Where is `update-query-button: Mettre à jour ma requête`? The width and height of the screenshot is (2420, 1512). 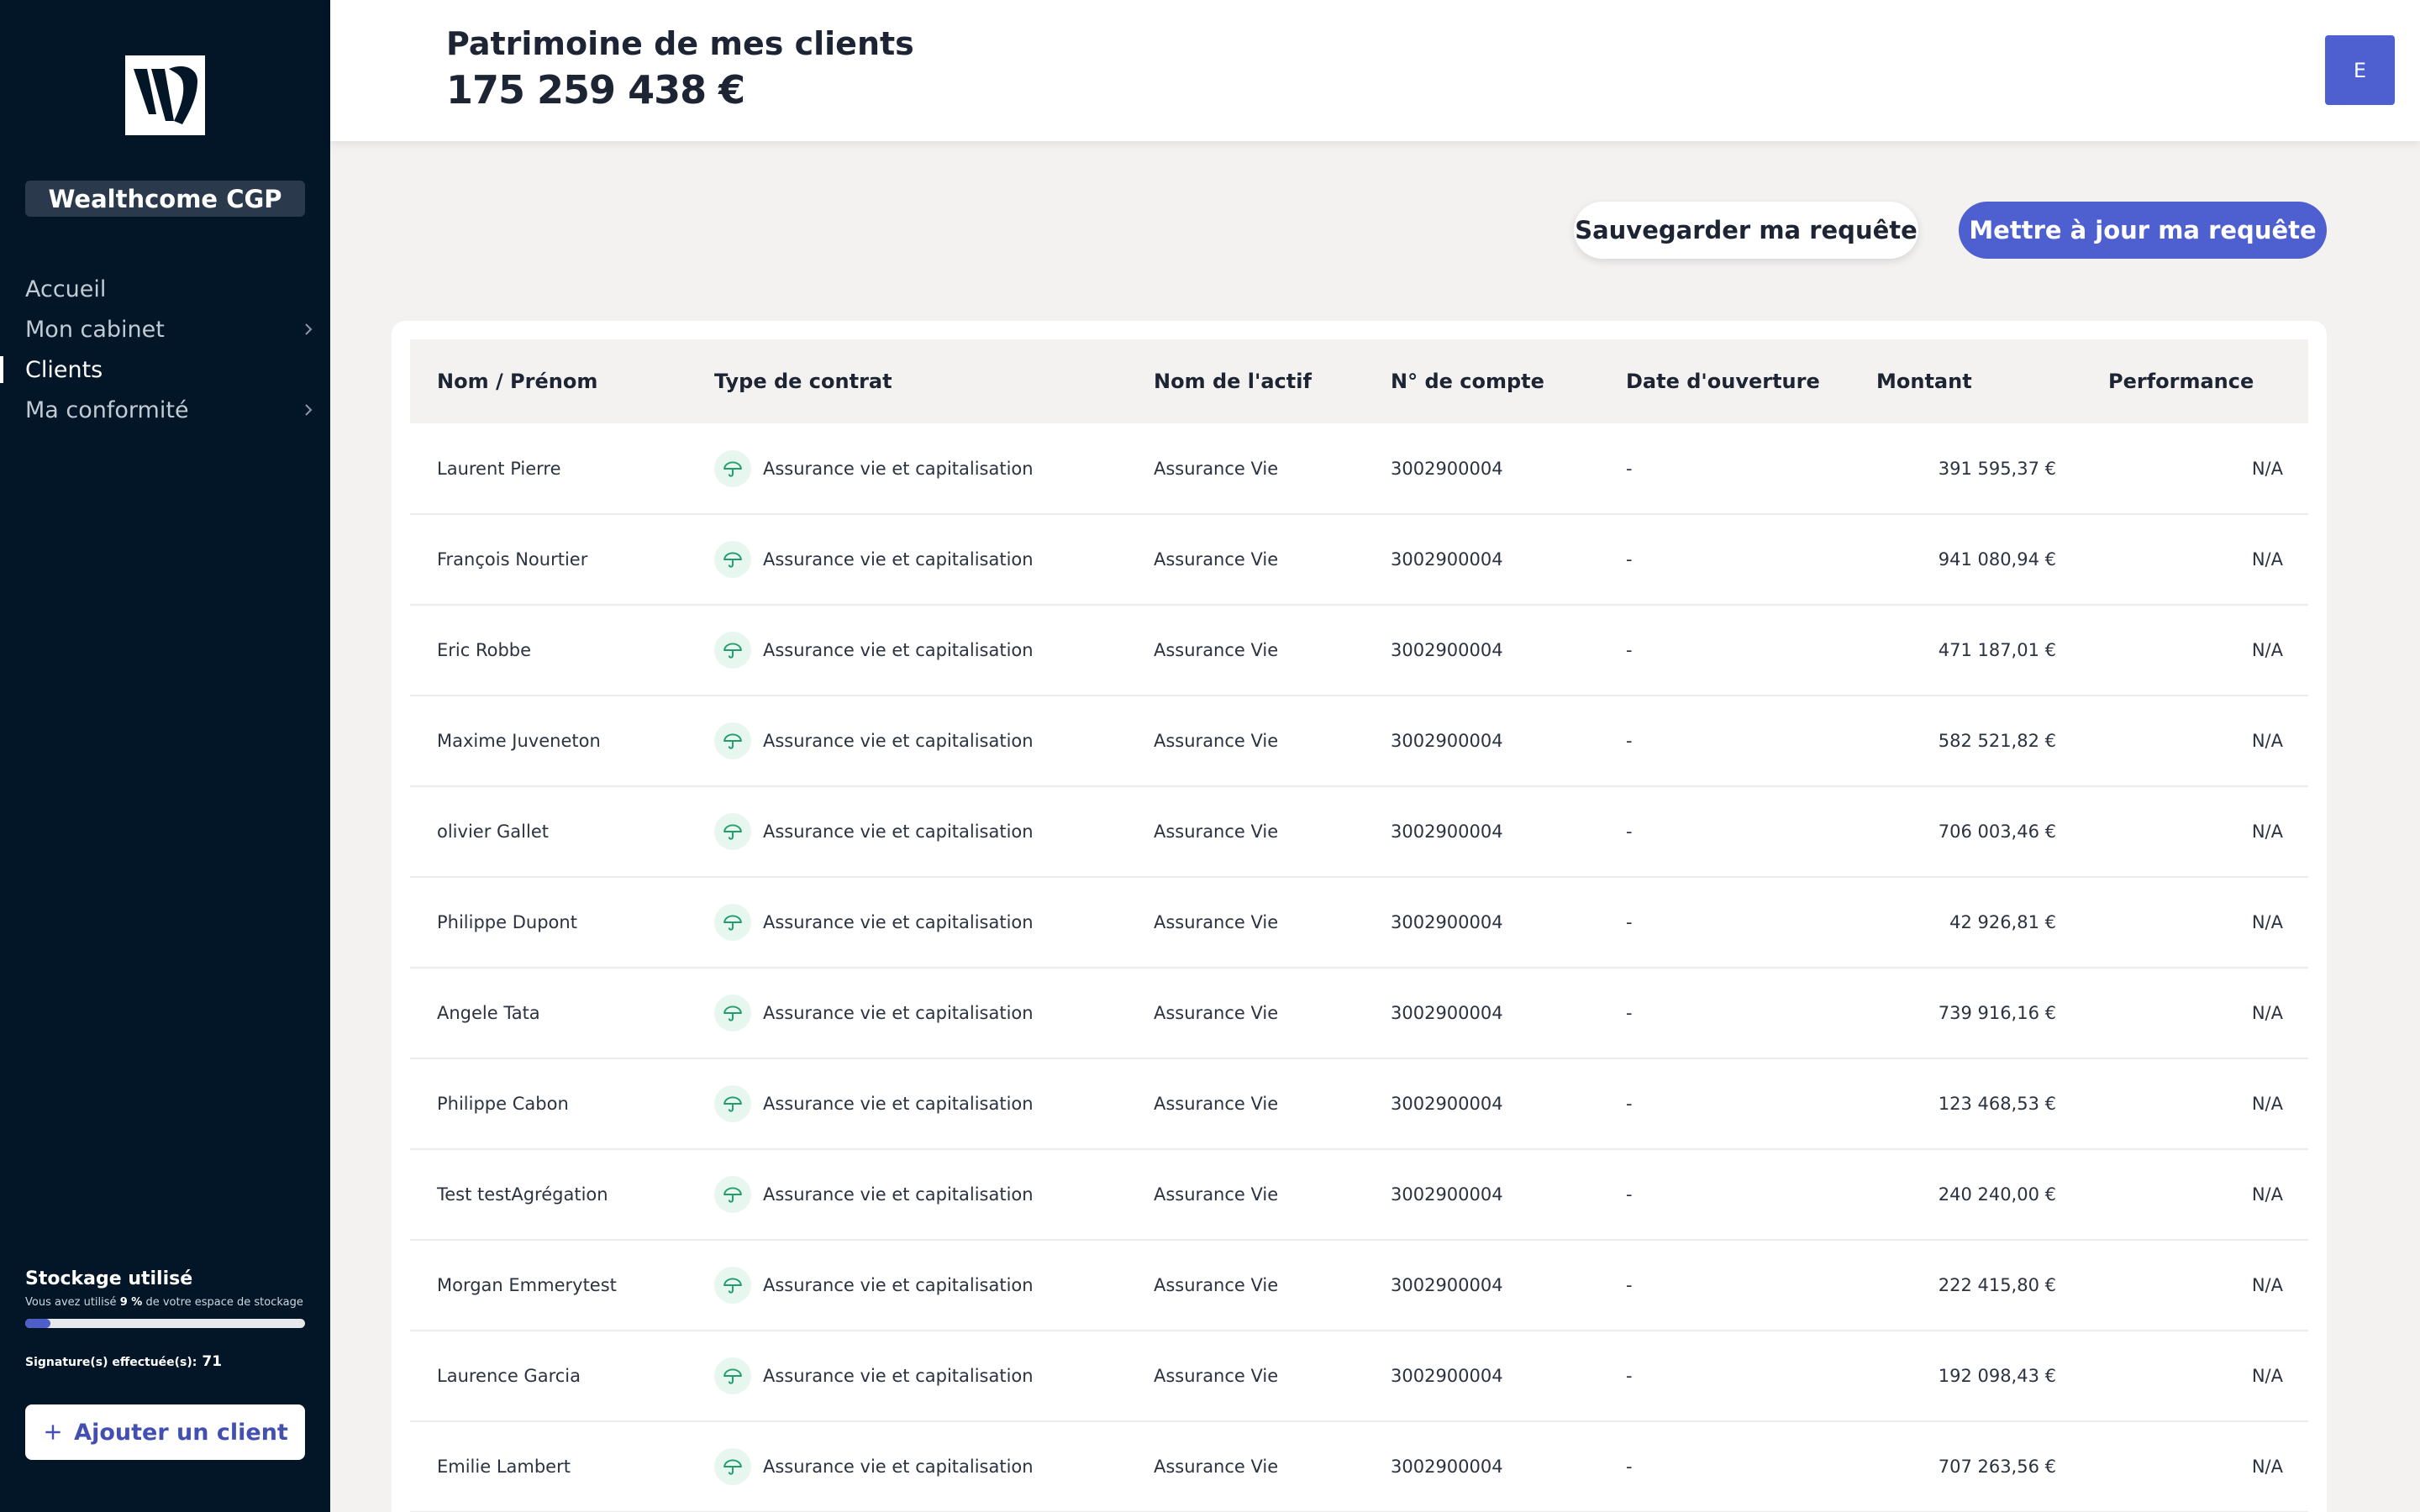
update-query-button: Mettre à jour ma requête is located at coordinates (2143, 230).